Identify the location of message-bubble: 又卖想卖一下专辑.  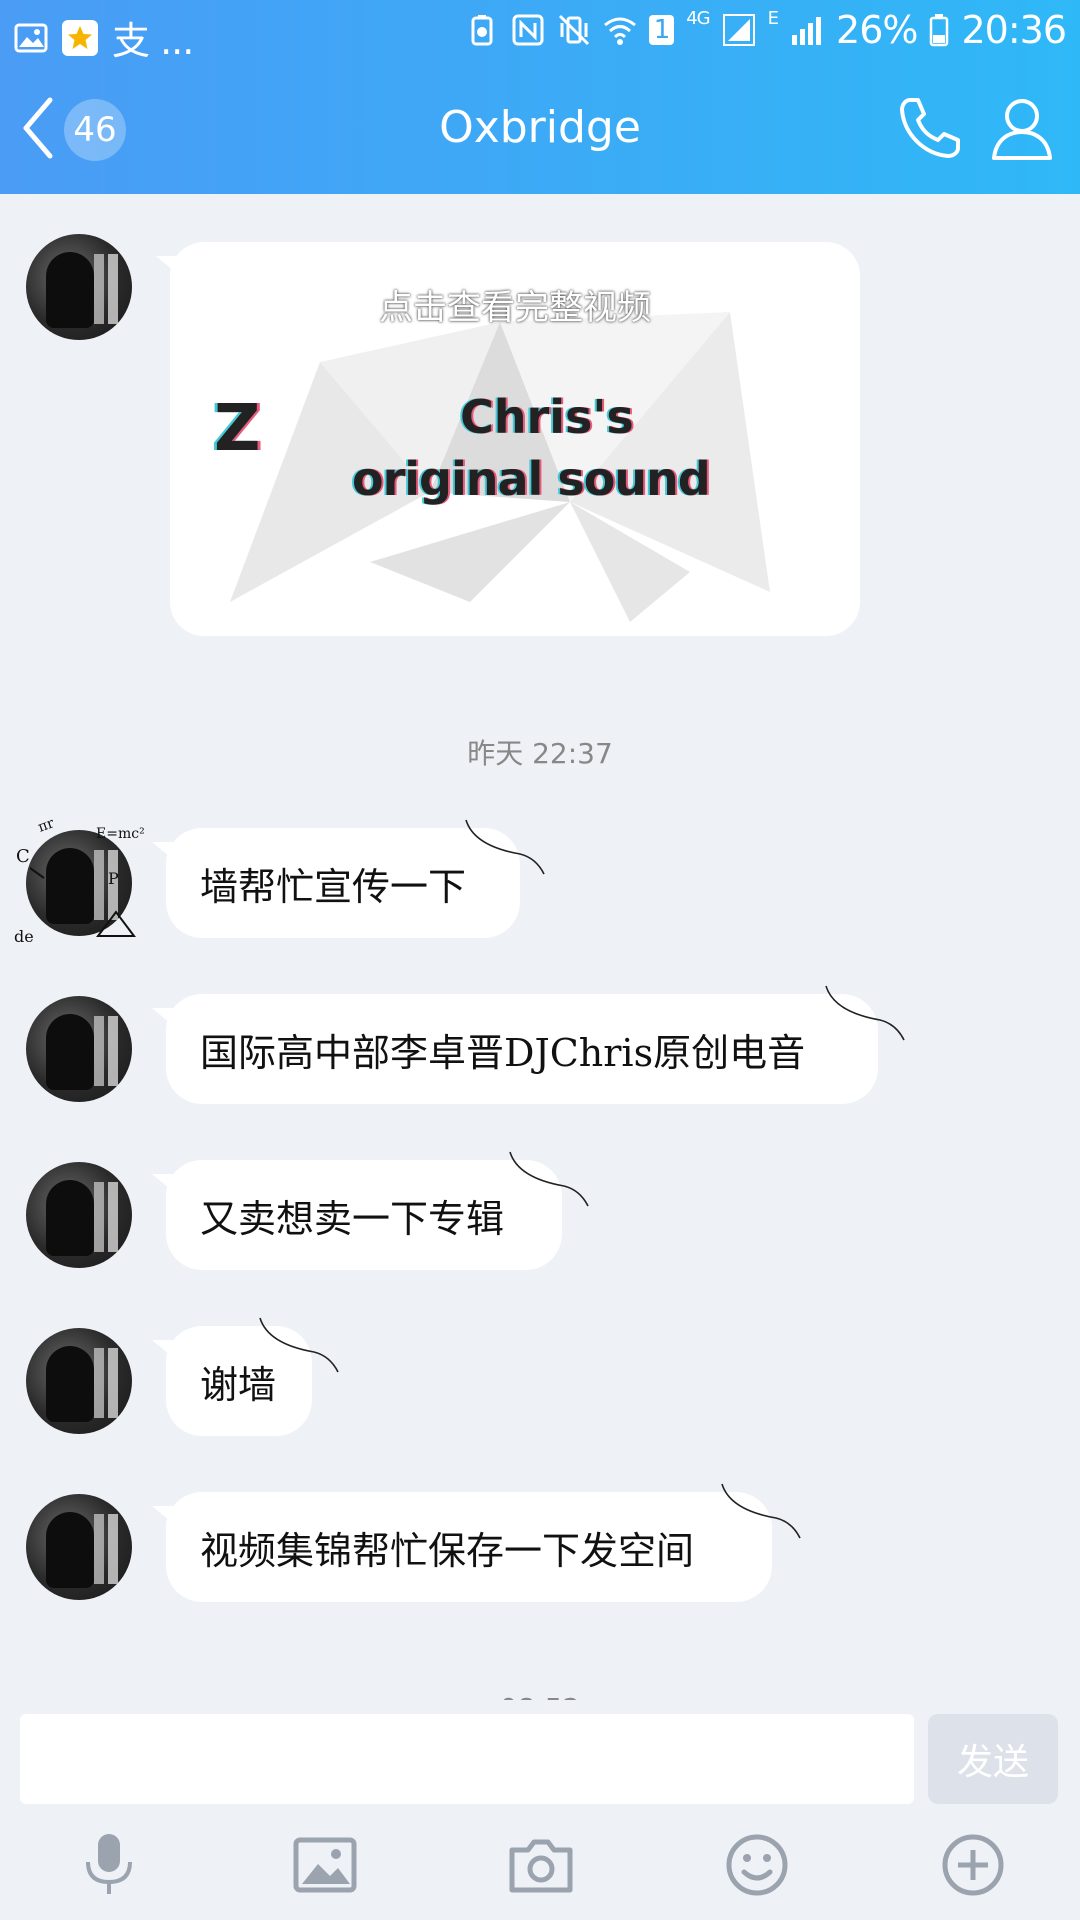
(357, 1215).